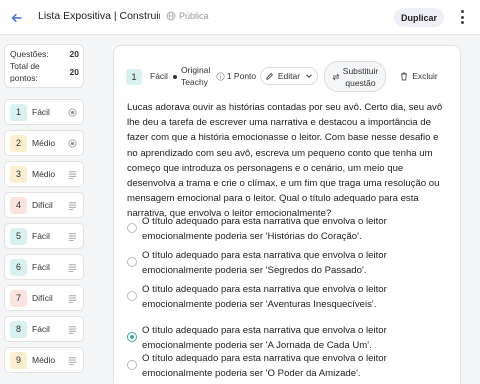 The image size is (480, 384). Describe the element at coordinates (175, 77) in the screenshot. I see `separator-dot` at that location.